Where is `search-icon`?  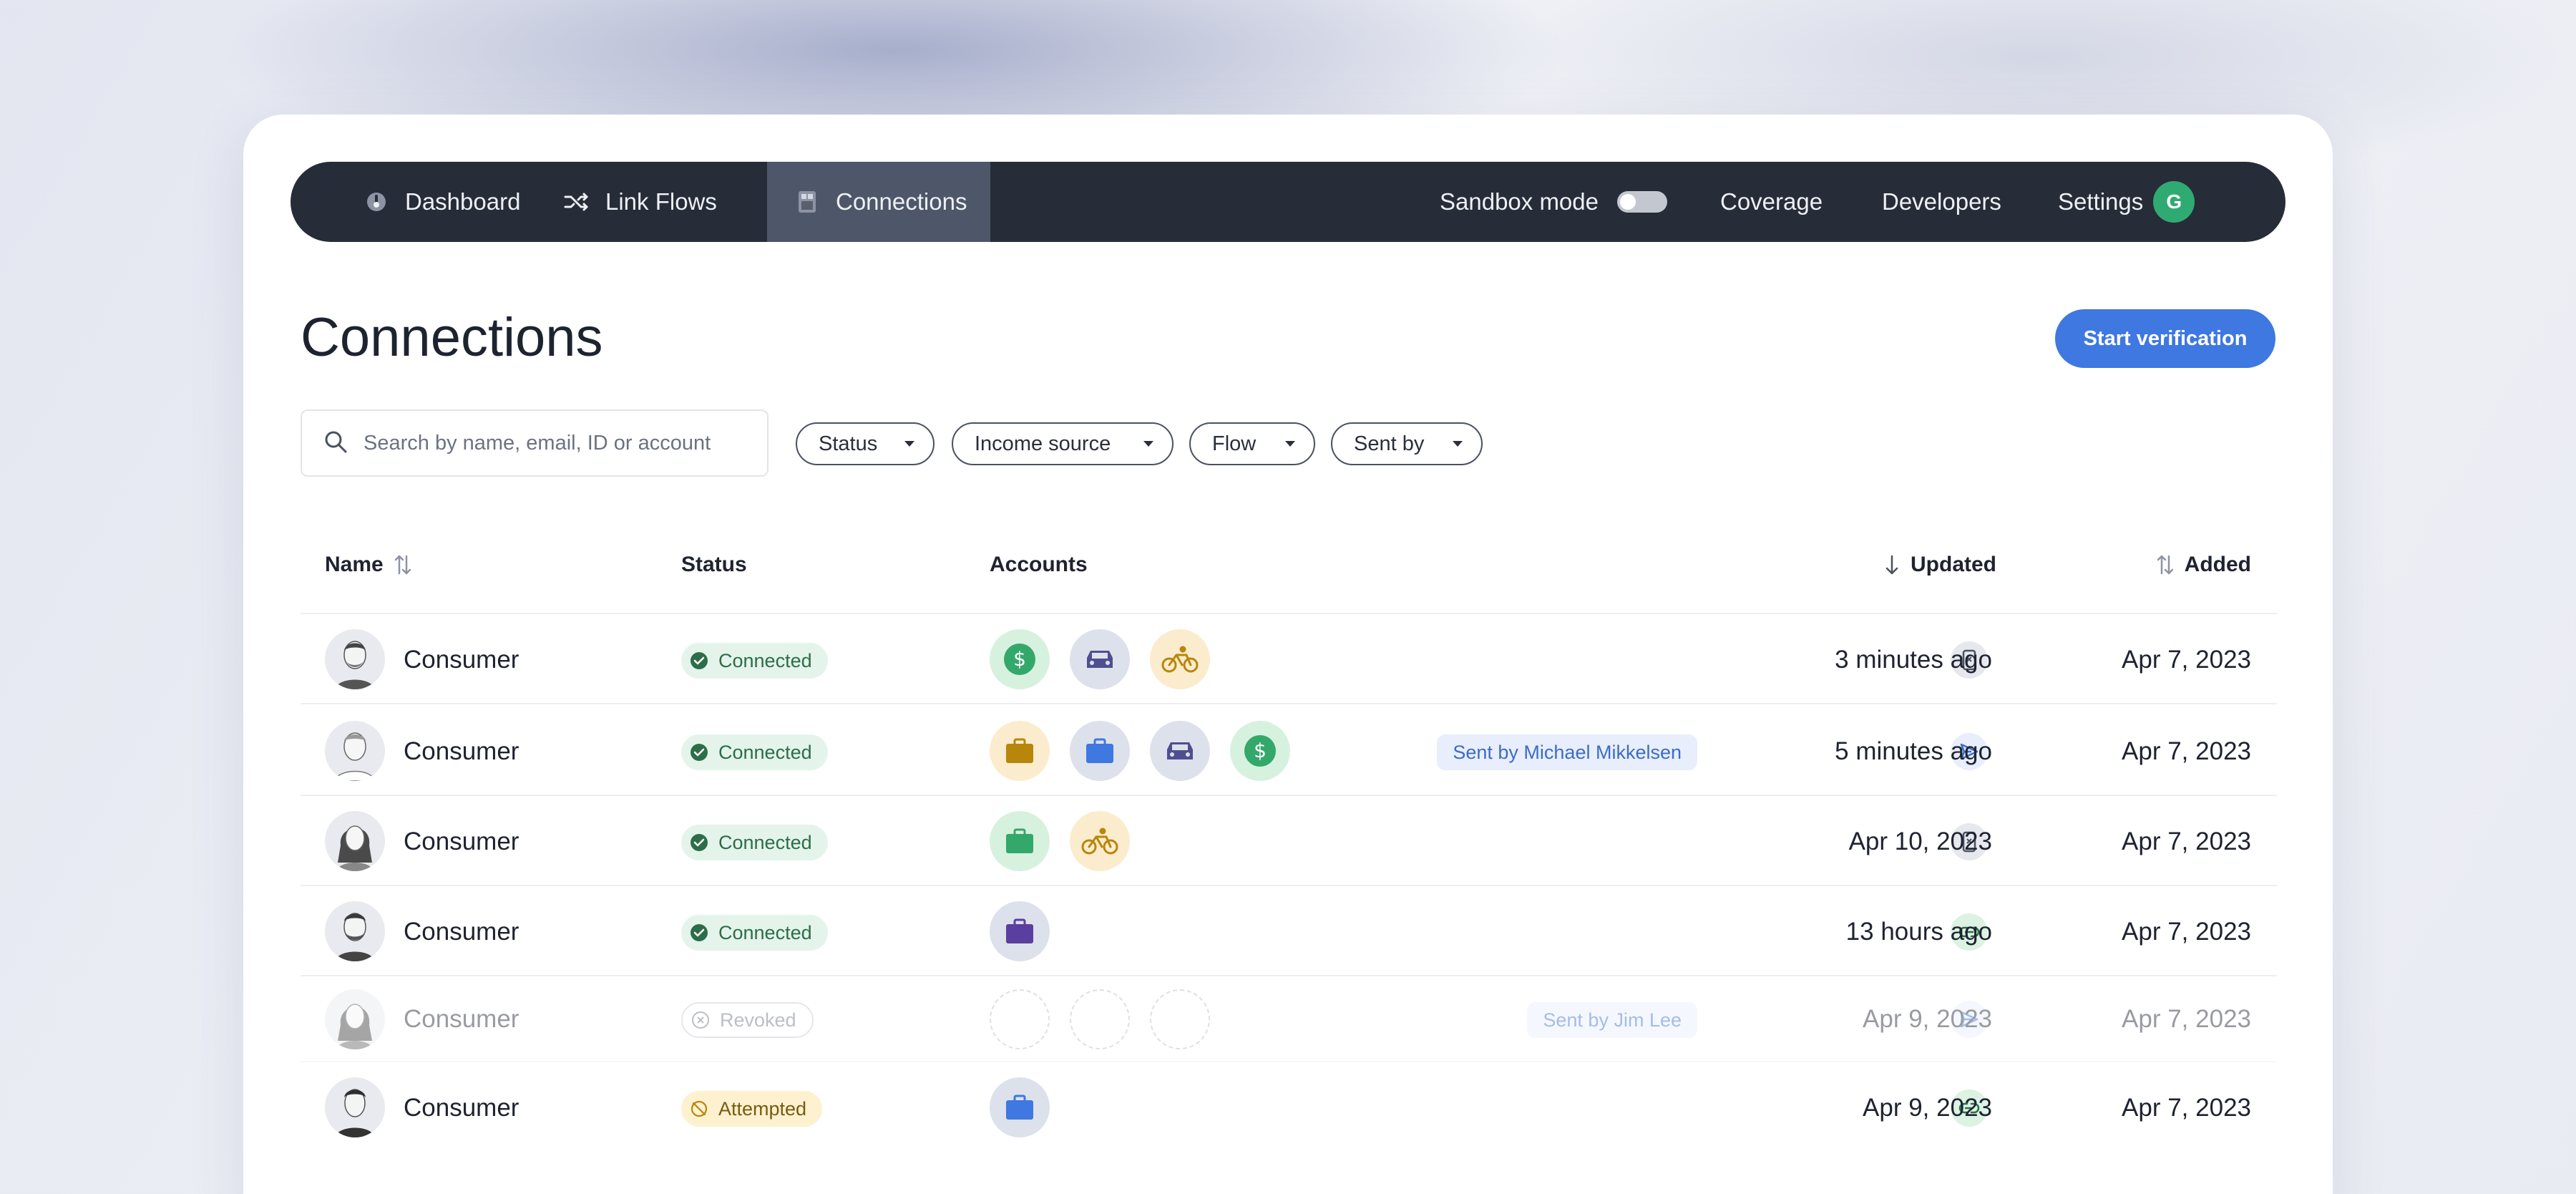 search-icon is located at coordinates (335, 443).